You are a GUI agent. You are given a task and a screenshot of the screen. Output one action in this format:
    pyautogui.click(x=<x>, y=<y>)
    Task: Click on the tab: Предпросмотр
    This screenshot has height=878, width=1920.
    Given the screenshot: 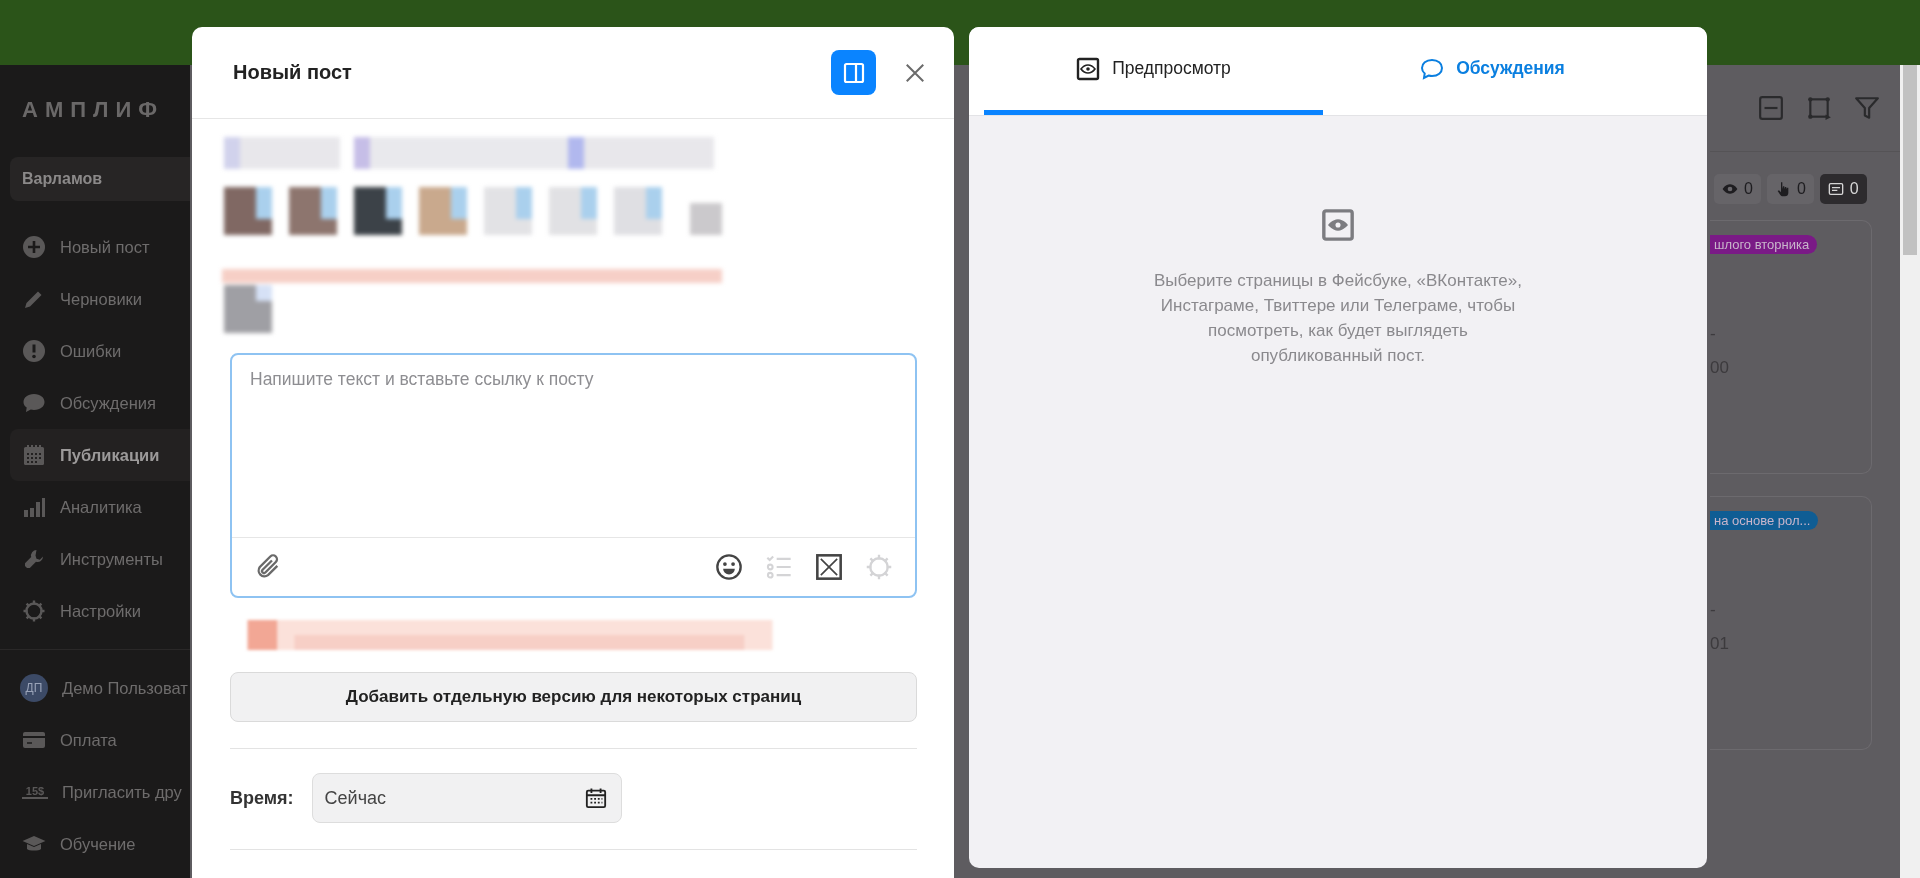 What is the action you would take?
    pyautogui.click(x=1153, y=71)
    